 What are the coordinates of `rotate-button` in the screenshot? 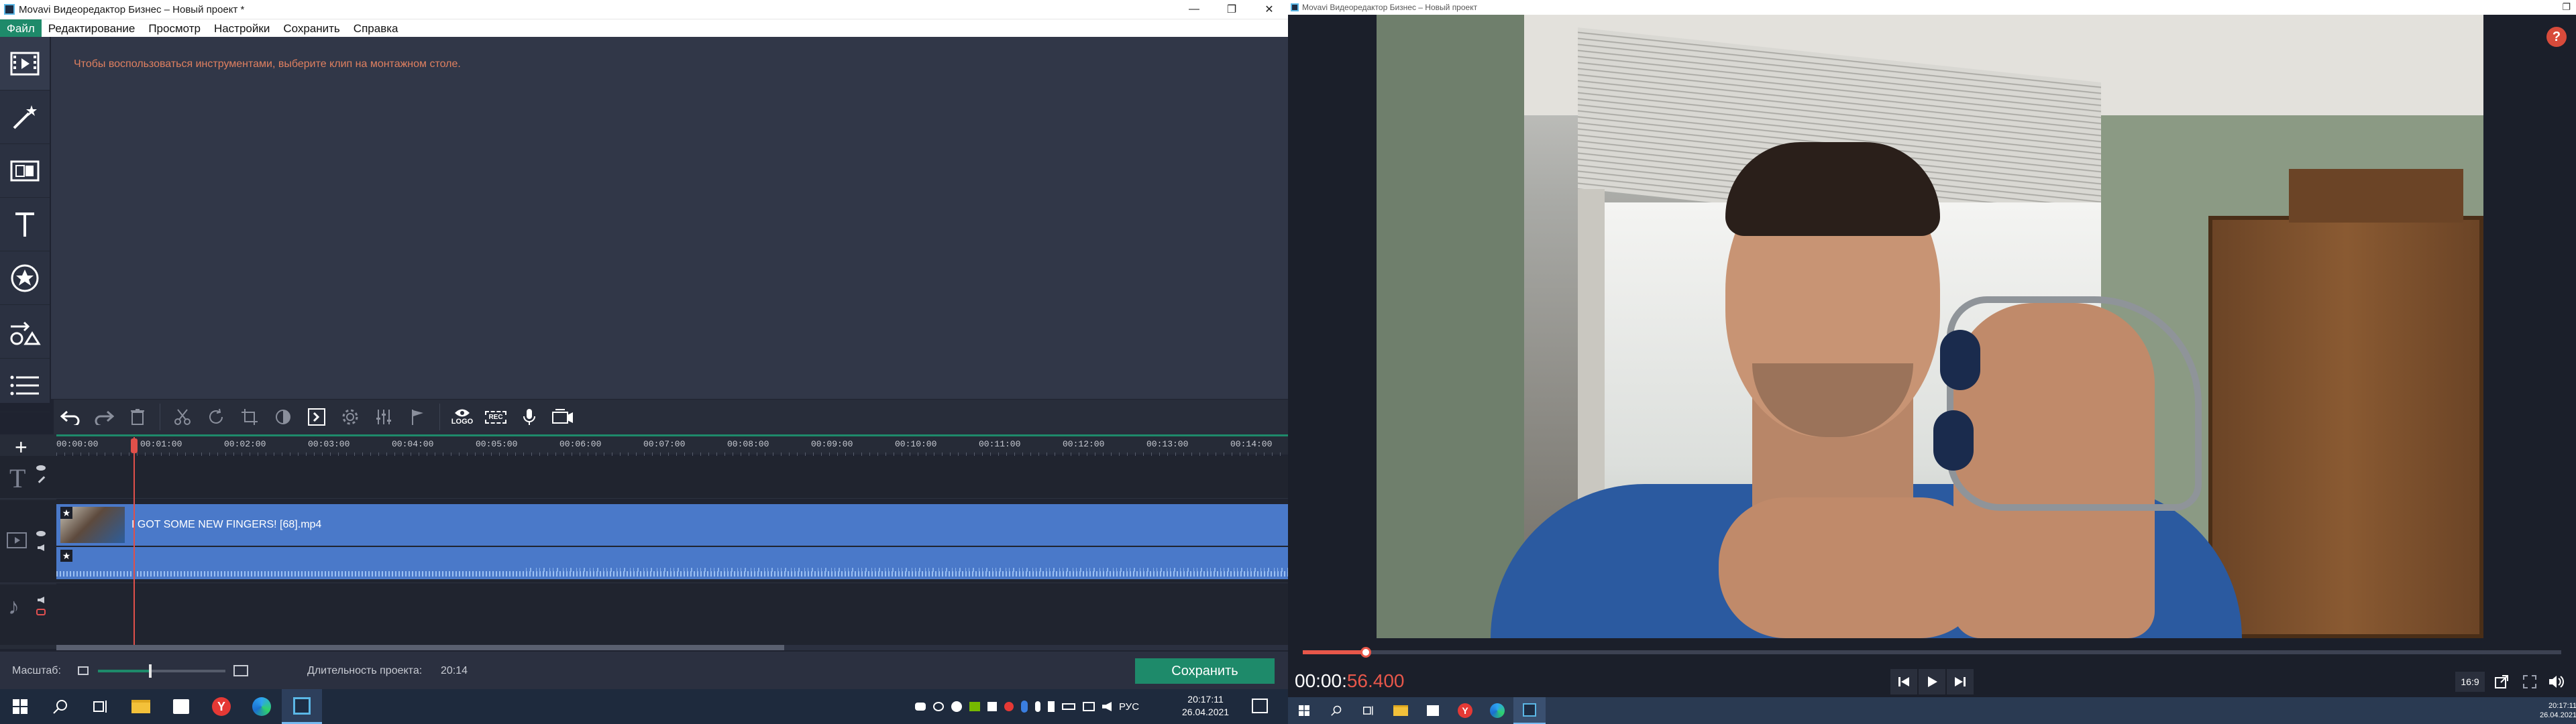 It's located at (216, 417).